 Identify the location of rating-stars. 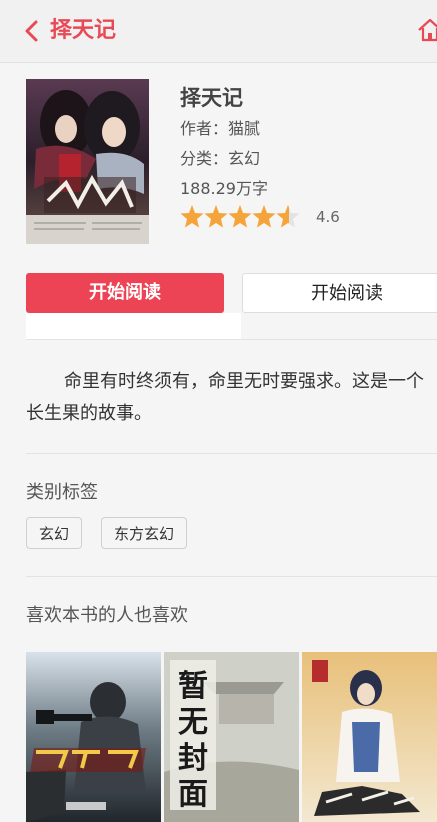
(240, 216).